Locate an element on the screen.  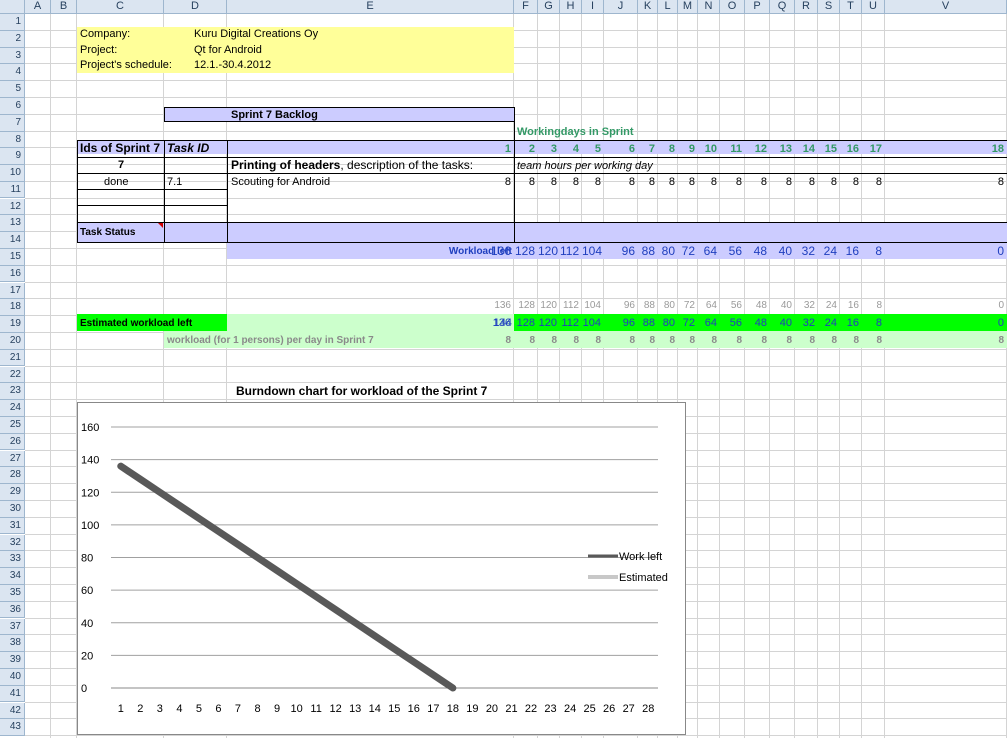
select-all-corner is located at coordinates (12, 7).